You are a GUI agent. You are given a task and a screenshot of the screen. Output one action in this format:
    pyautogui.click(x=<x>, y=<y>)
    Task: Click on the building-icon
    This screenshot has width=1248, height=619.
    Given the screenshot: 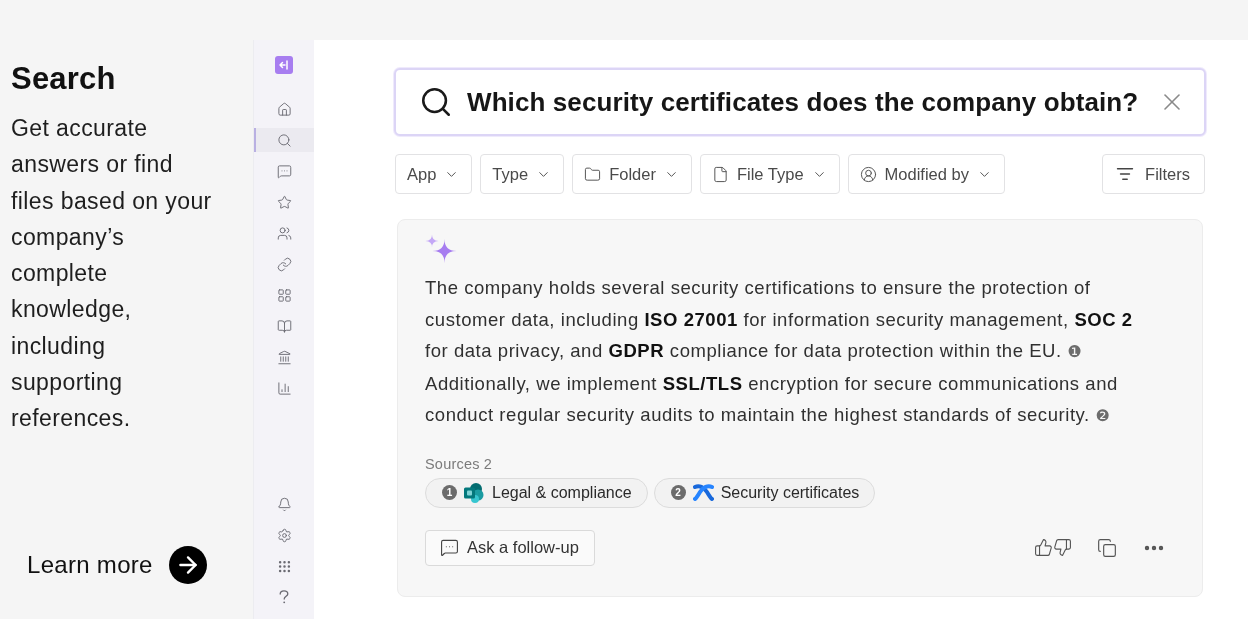 What is the action you would take?
    pyautogui.click(x=284, y=357)
    